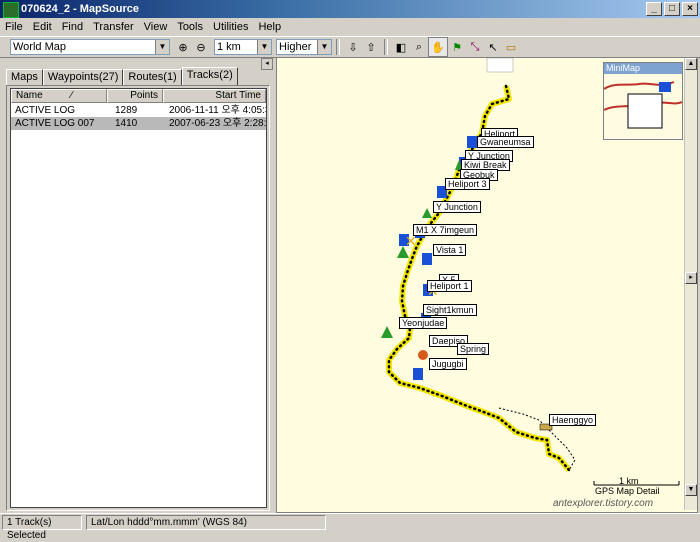 This screenshot has width=700, height=542. What do you see at coordinates (24, 77) in the screenshot?
I see `tab-maps: Maps` at bounding box center [24, 77].